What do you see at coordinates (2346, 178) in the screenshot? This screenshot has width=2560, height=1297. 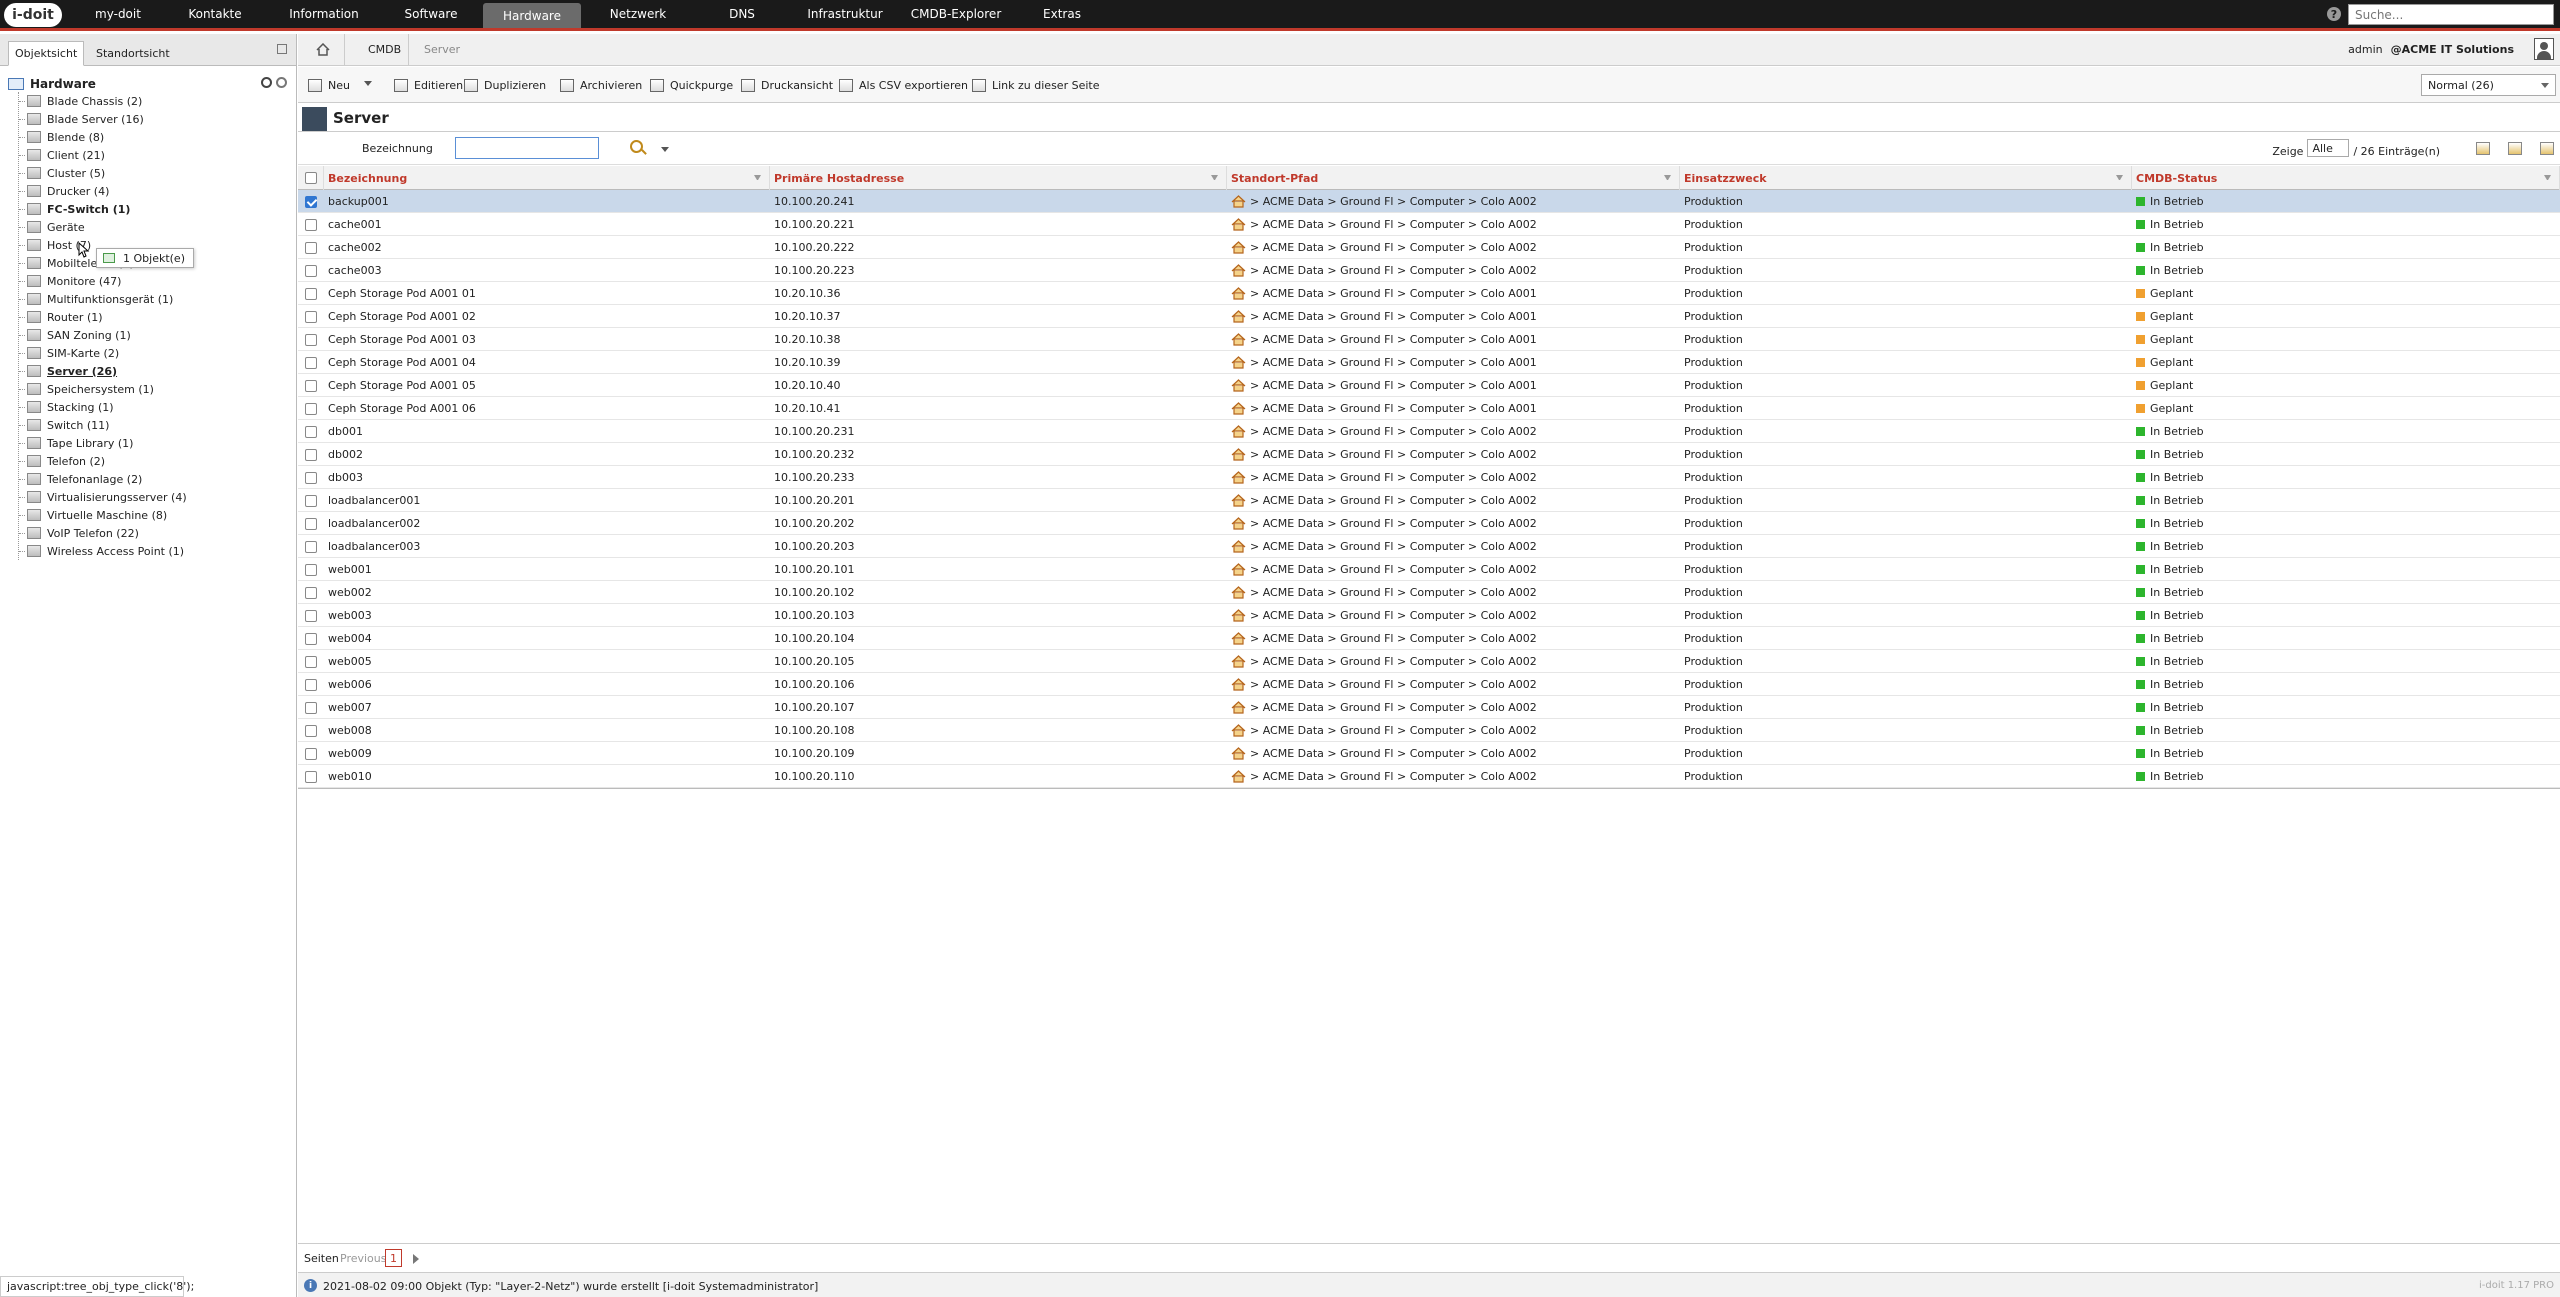 I see `column-header: CMDB-Status` at bounding box center [2346, 178].